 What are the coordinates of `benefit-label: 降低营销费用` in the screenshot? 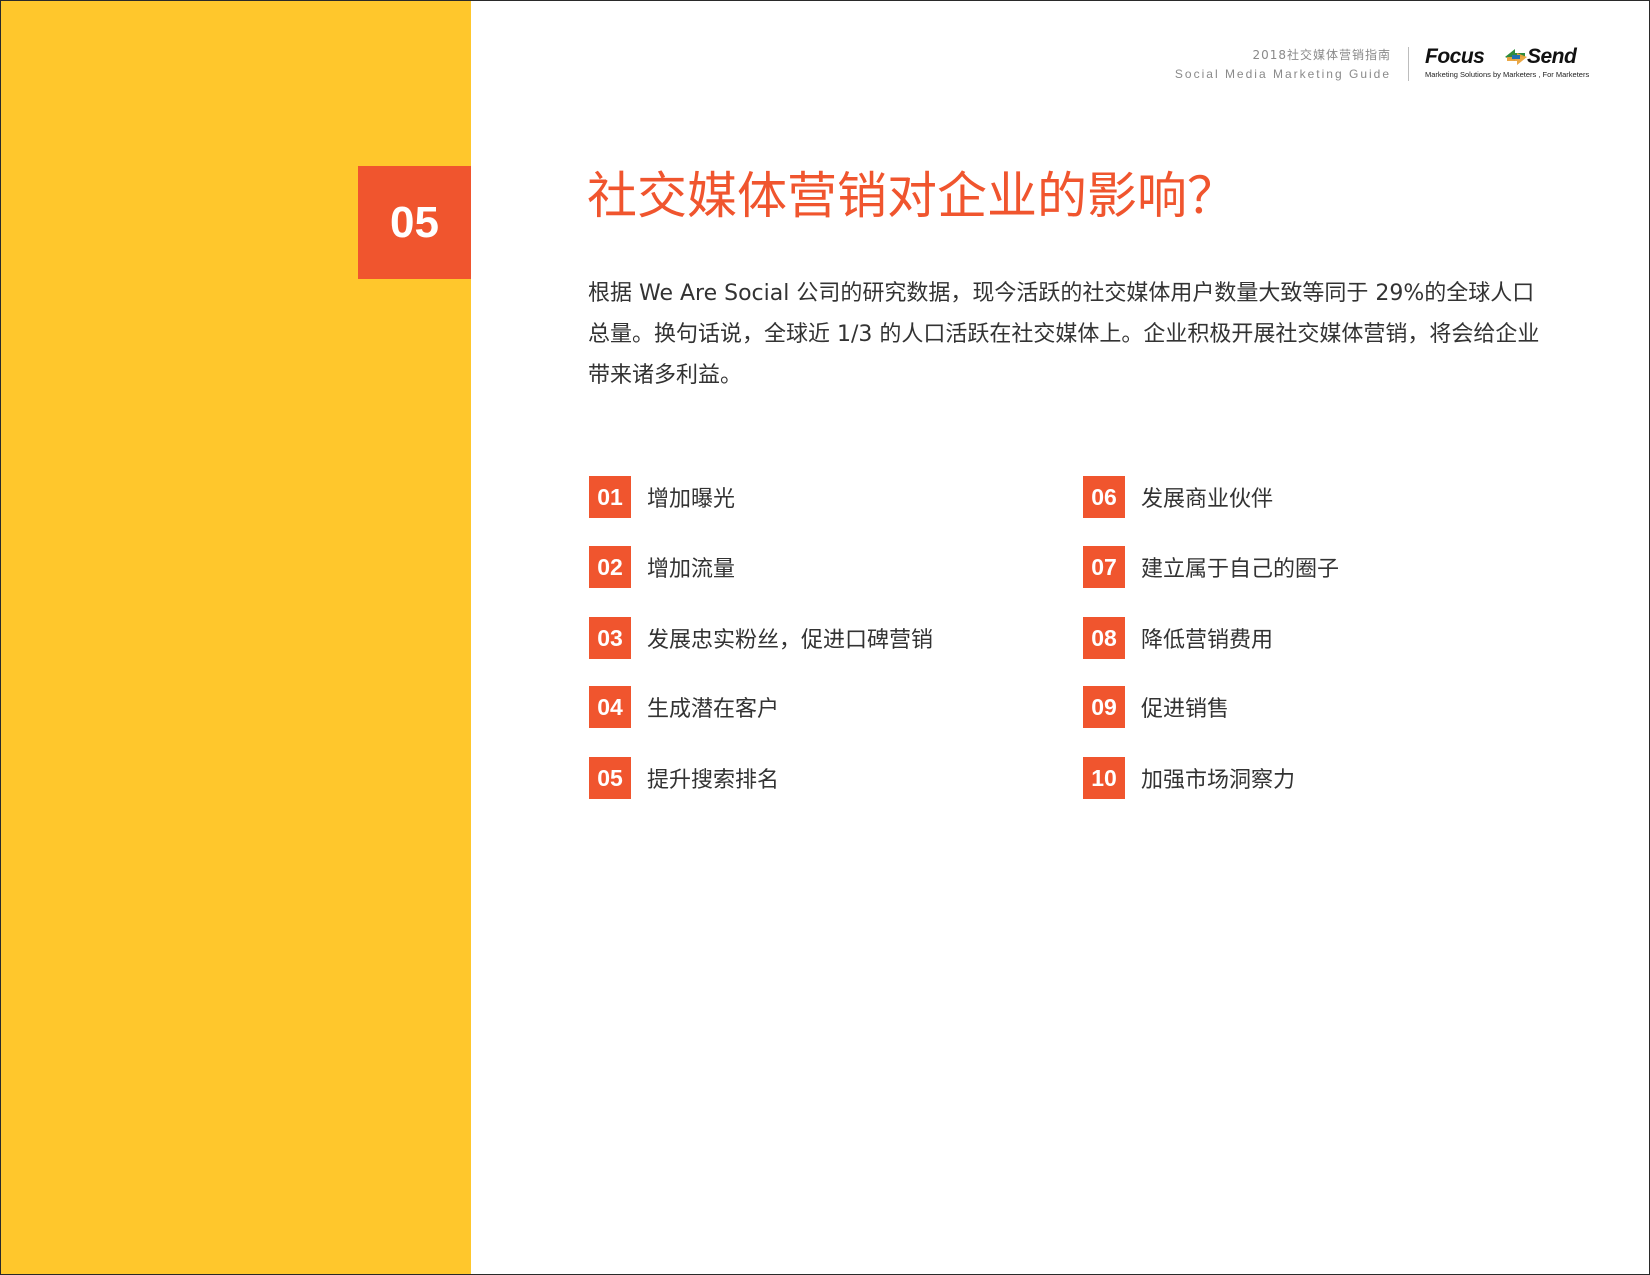 It's located at (1207, 640).